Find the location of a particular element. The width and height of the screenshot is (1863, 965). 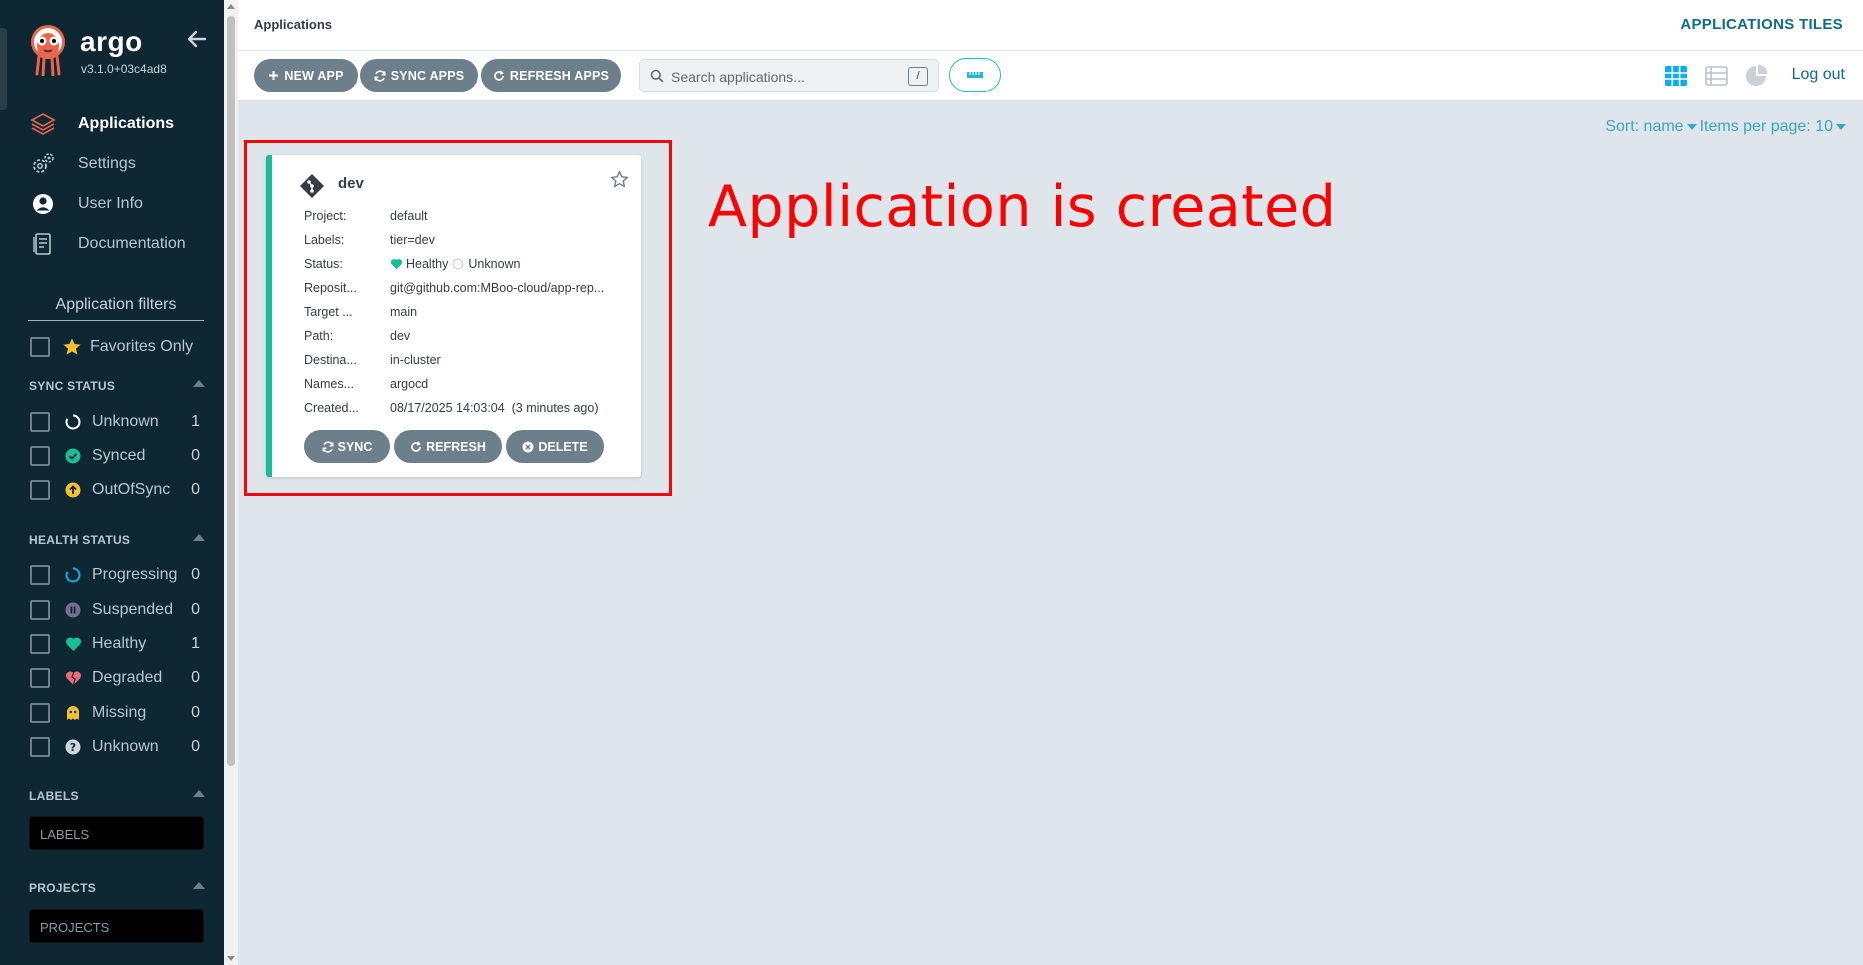

list-view-icon is located at coordinates (1716, 76).